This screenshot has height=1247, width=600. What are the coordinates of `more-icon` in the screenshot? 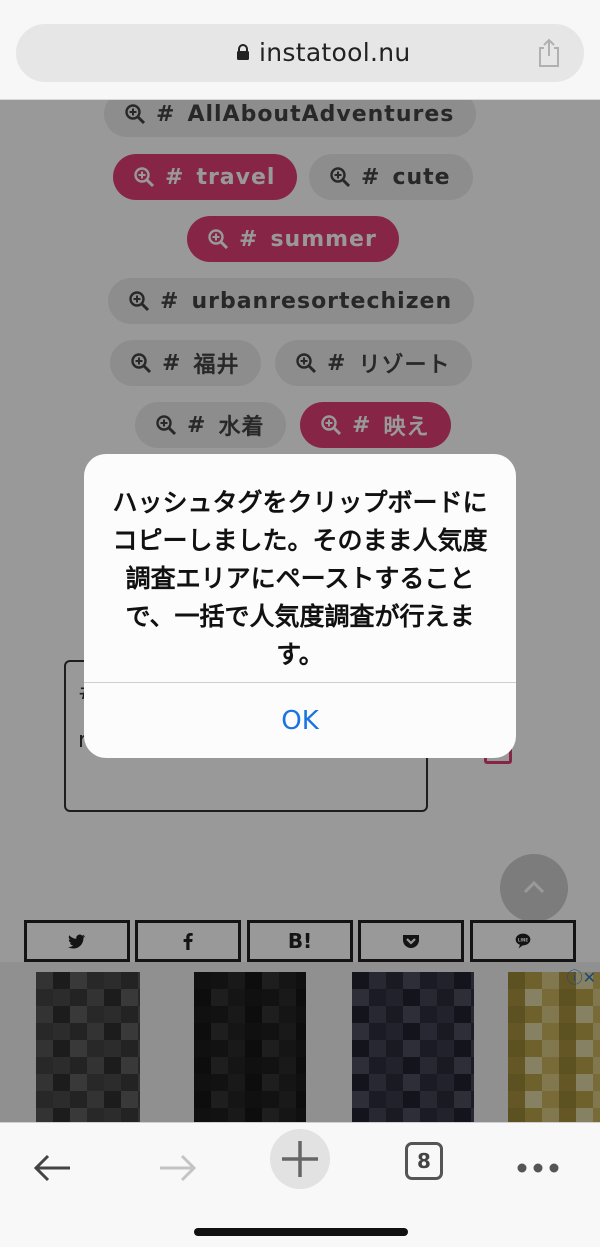 It's located at (538, 1168).